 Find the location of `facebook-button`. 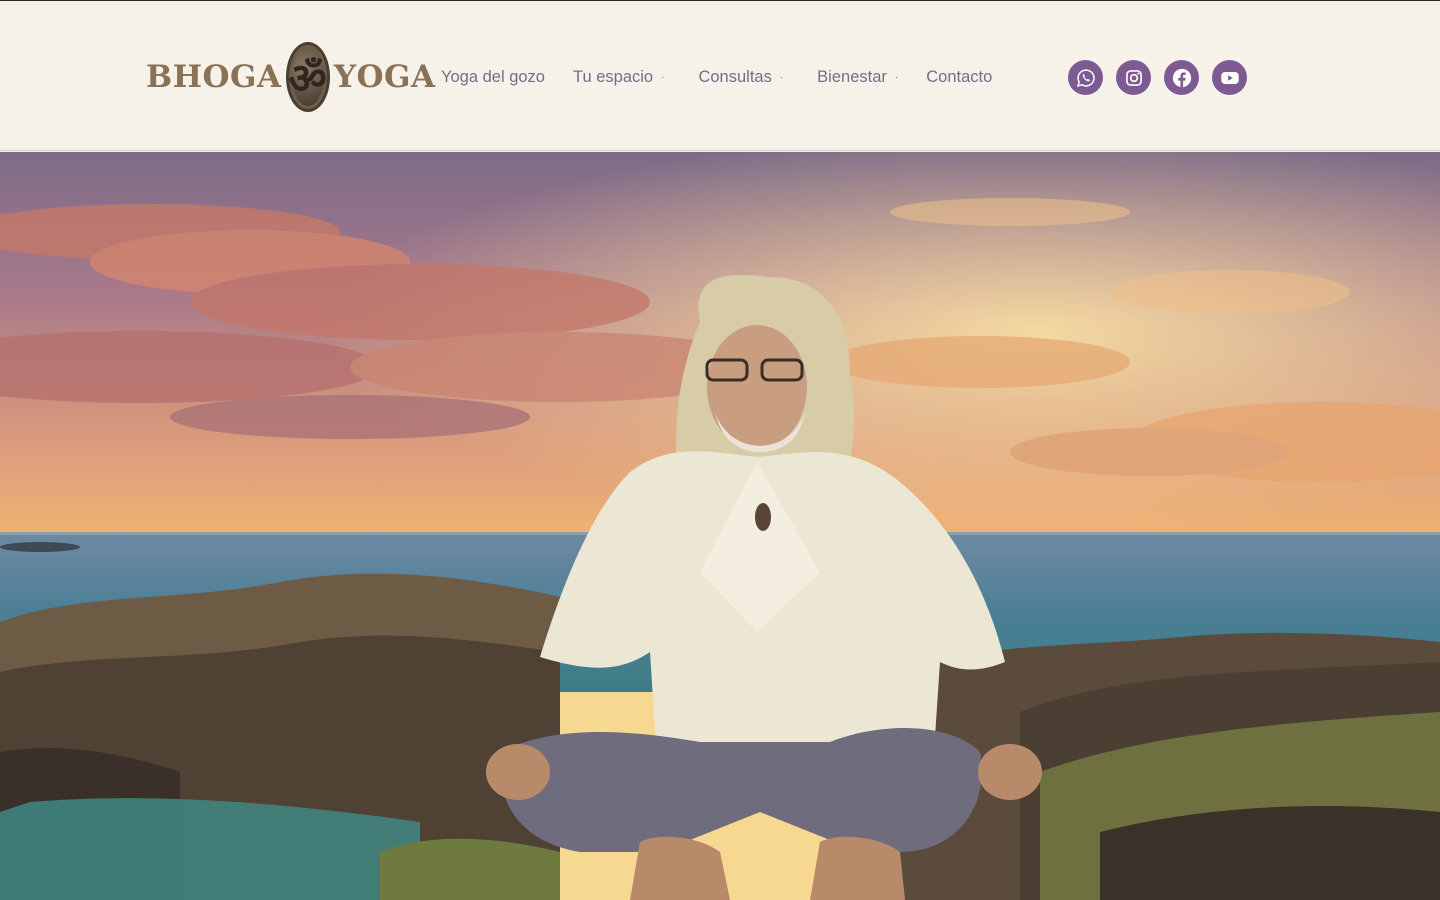

facebook-button is located at coordinates (1181, 77).